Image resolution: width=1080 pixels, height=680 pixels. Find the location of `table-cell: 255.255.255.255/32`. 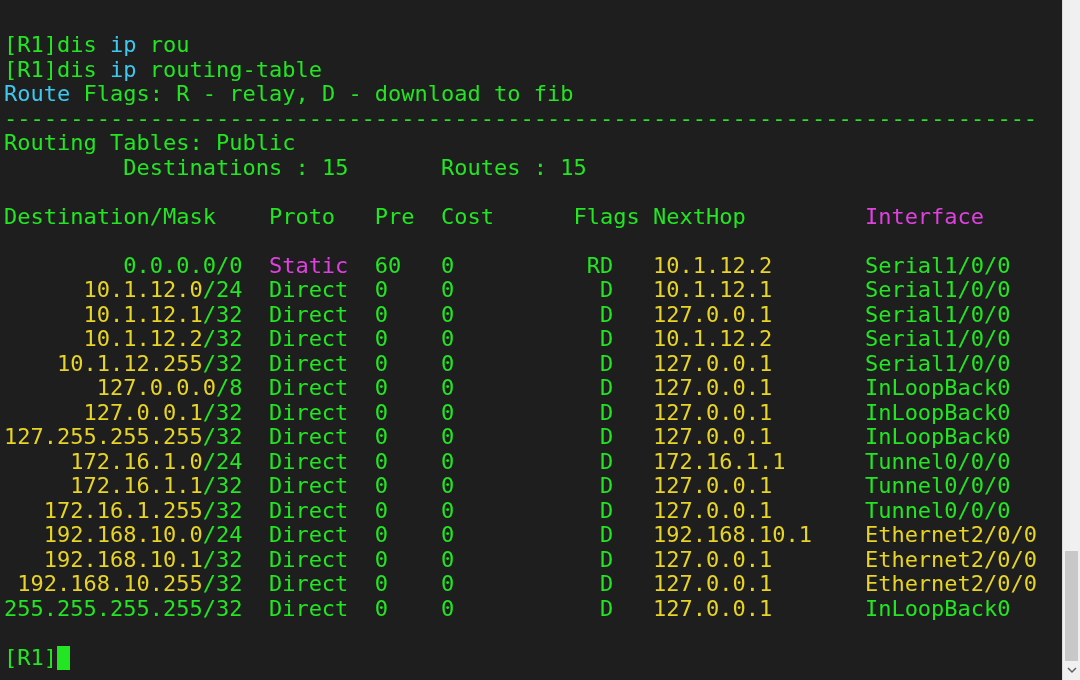

table-cell: 255.255.255.255/32 is located at coordinates (123, 608).